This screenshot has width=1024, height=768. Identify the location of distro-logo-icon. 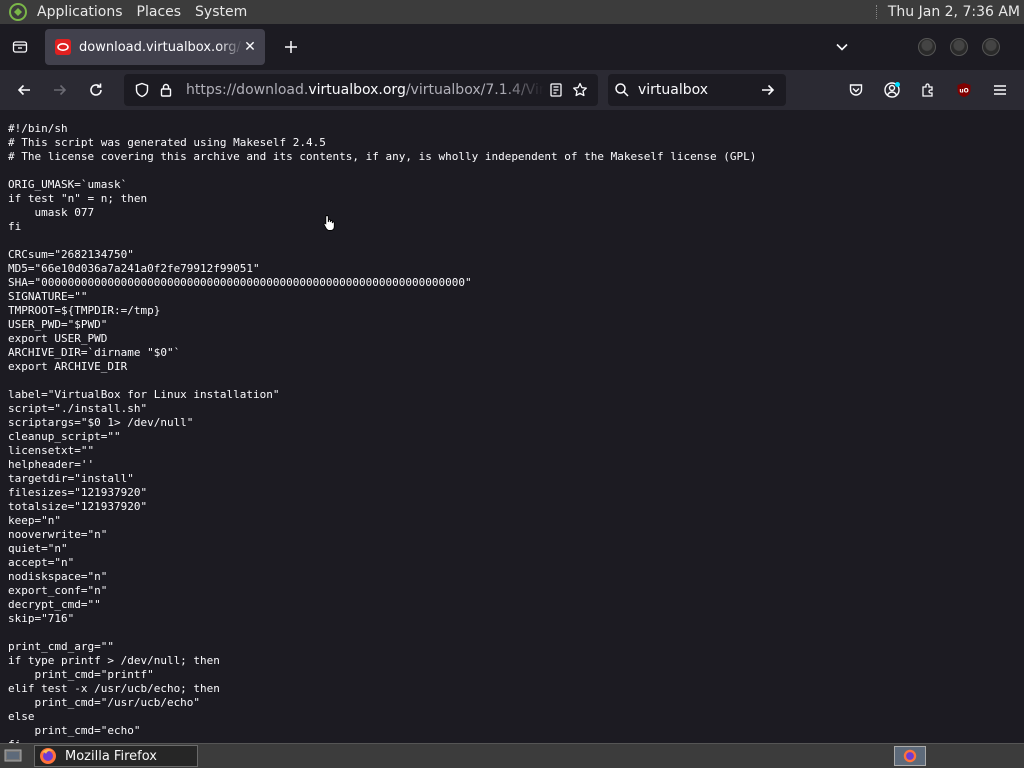
(18, 12).